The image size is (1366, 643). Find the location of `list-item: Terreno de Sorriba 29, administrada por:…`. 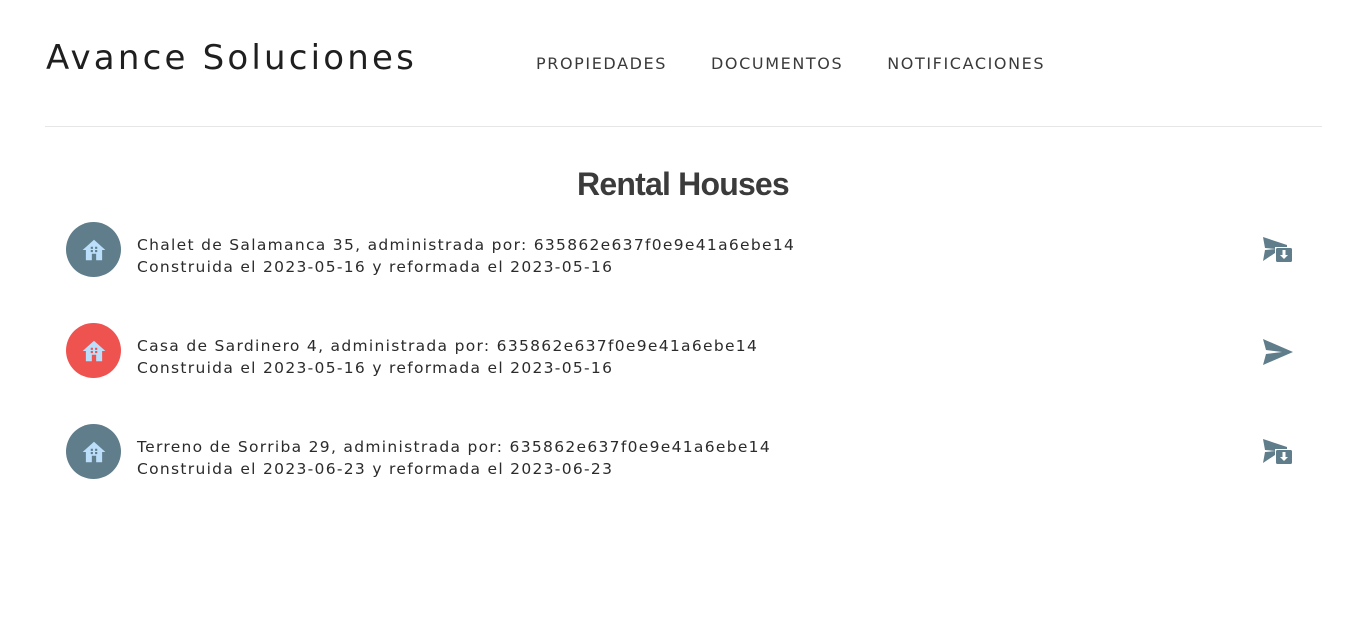

list-item: Terreno de Sorriba 29, administrada por:… is located at coordinates (681, 474).